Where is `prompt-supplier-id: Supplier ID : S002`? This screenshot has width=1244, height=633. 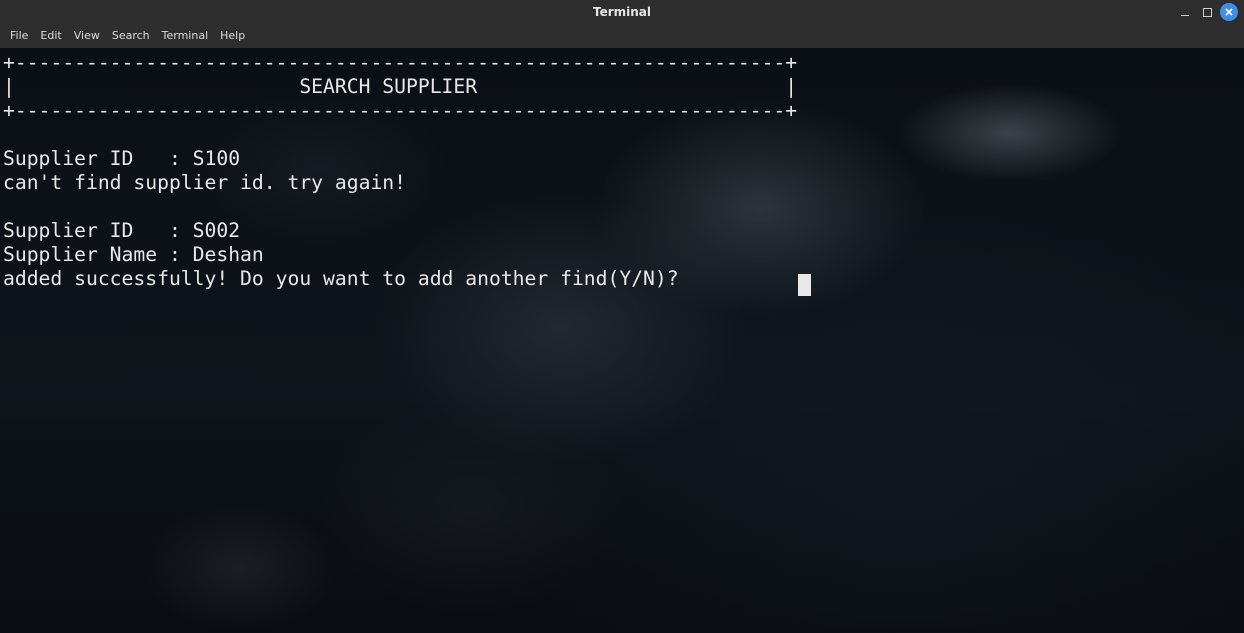
prompt-supplier-id: Supplier ID : S002 is located at coordinates (122, 230).